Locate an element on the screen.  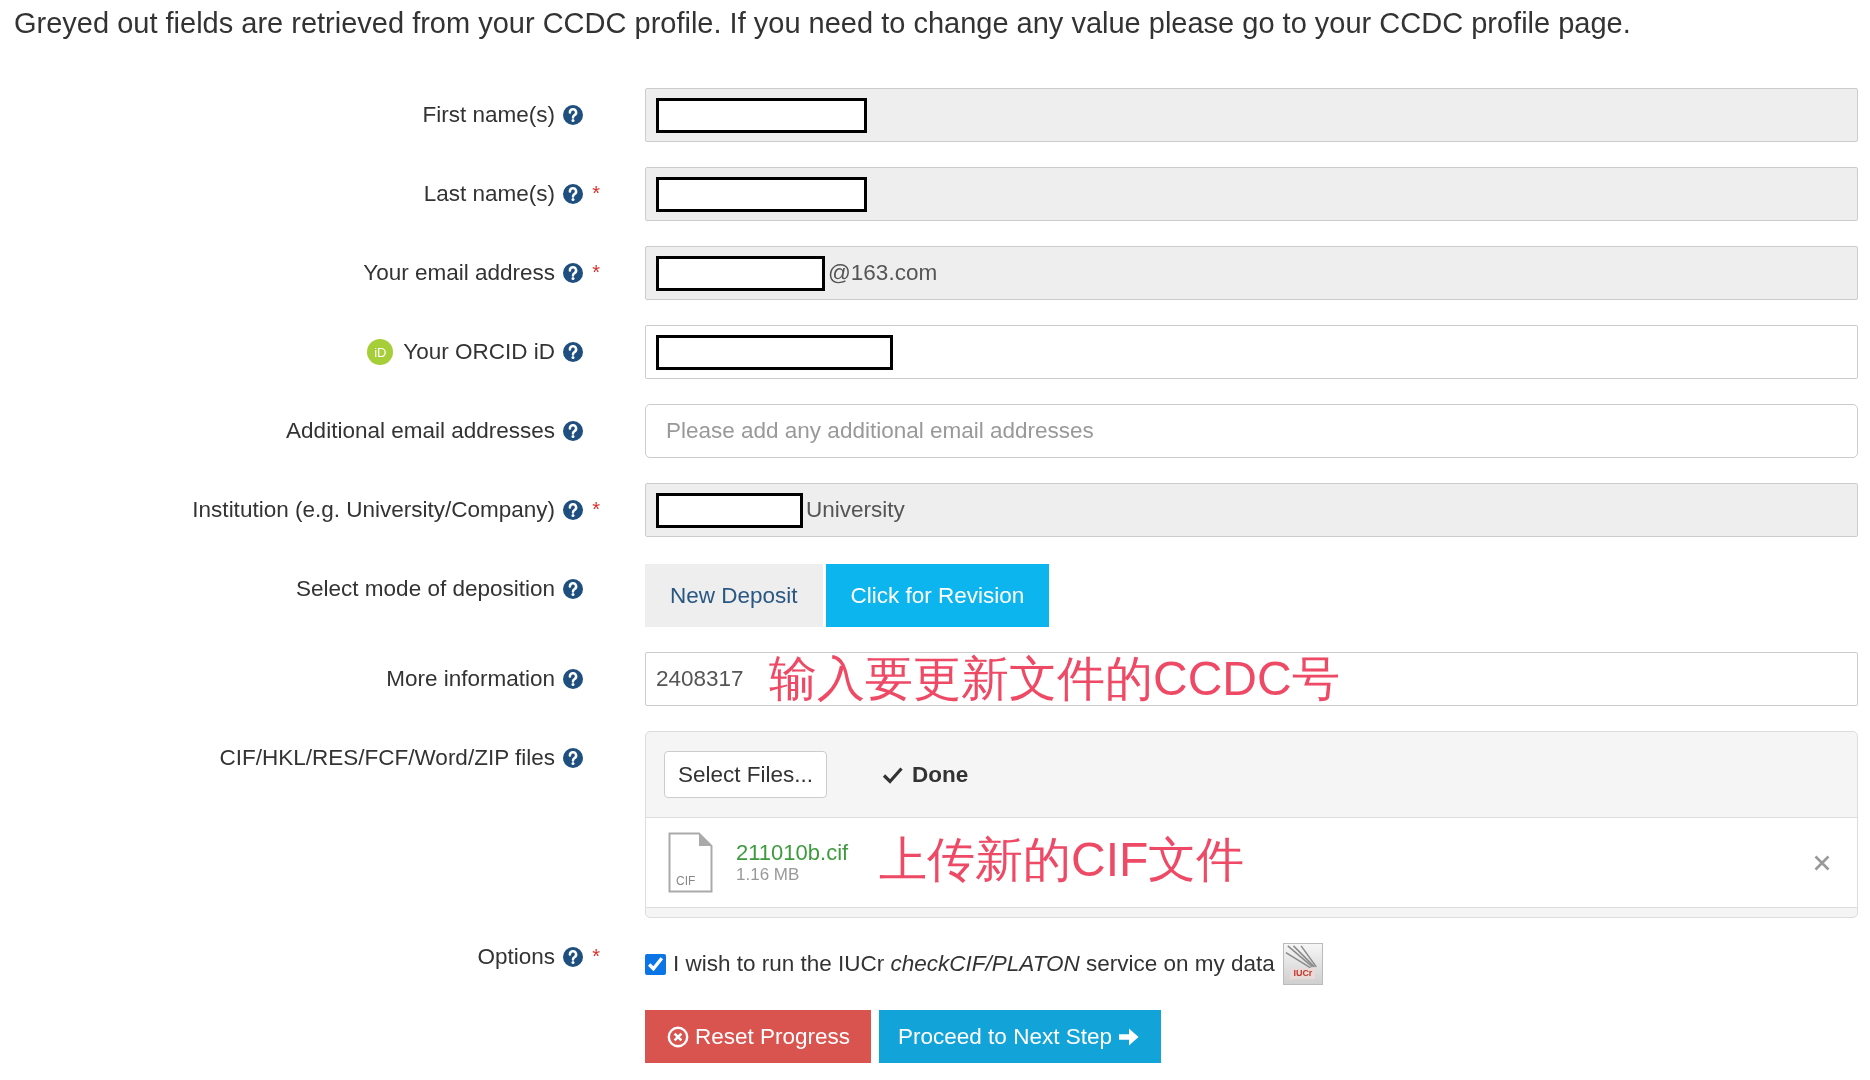
field-label: Options is located at coordinates (516, 957).